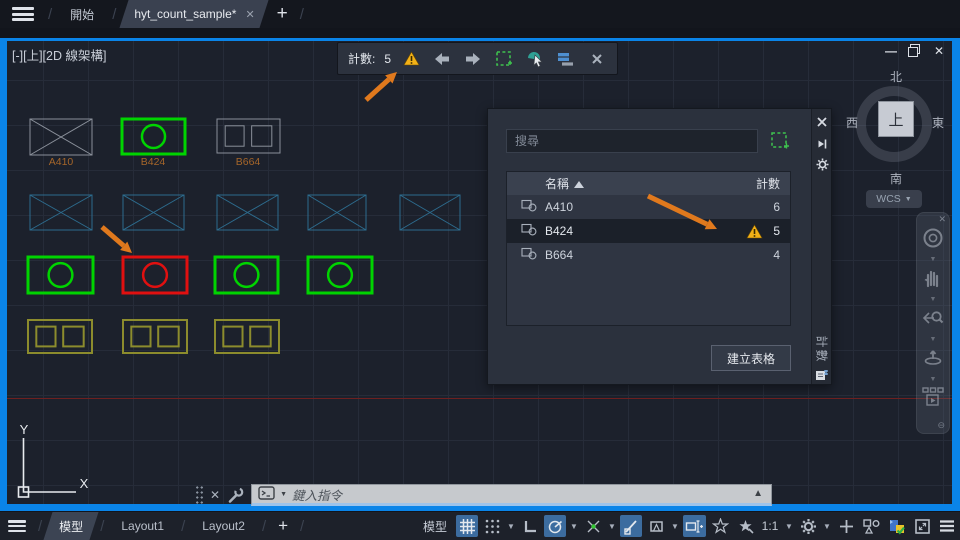 This screenshot has width=960, height=540. Describe the element at coordinates (922, 526) in the screenshot. I see `clean-screen-icon` at that location.